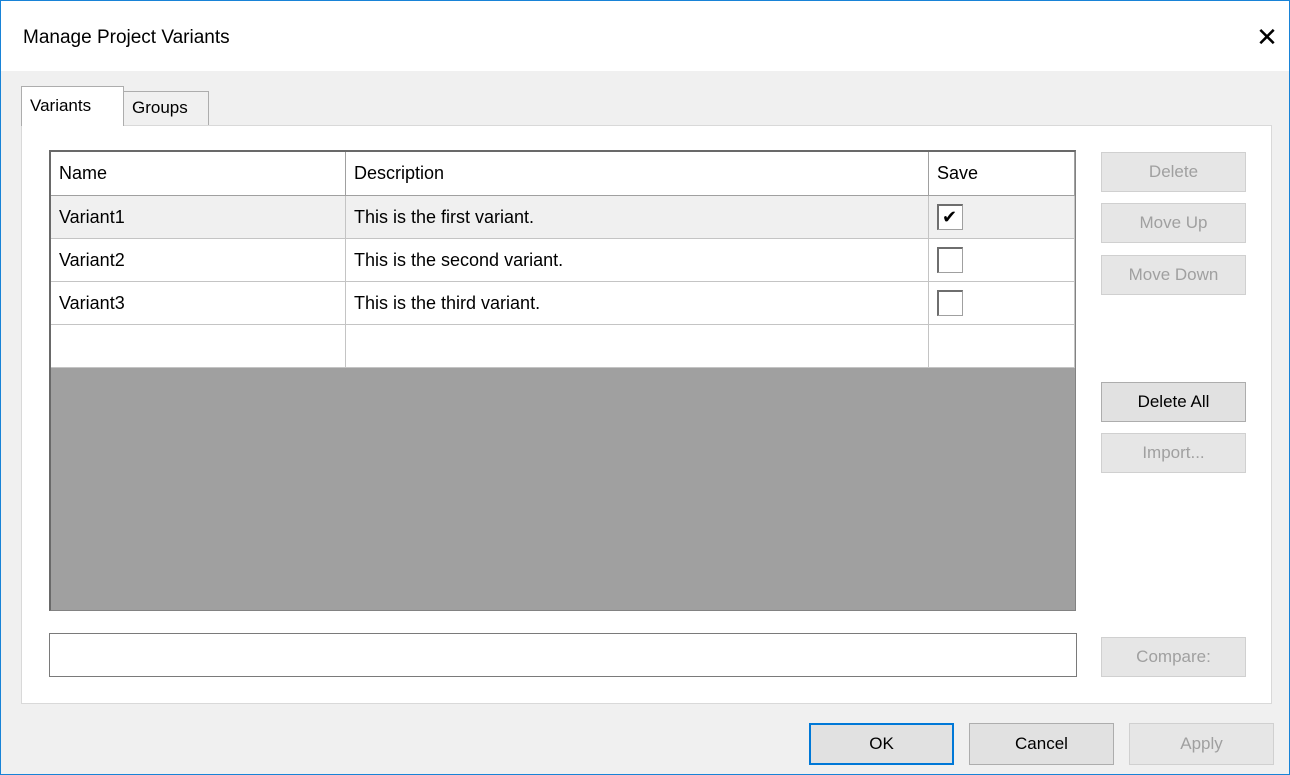 This screenshot has width=1290, height=775. I want to click on close-icon: ✕, so click(1267, 37).